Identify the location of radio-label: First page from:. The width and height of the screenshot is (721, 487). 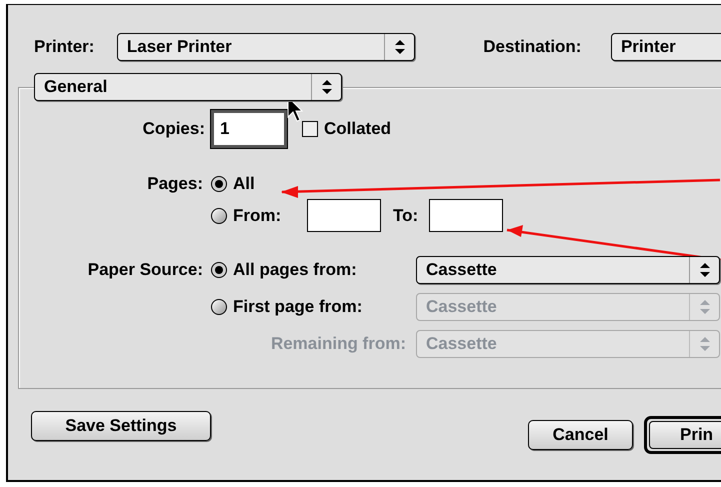
(298, 307).